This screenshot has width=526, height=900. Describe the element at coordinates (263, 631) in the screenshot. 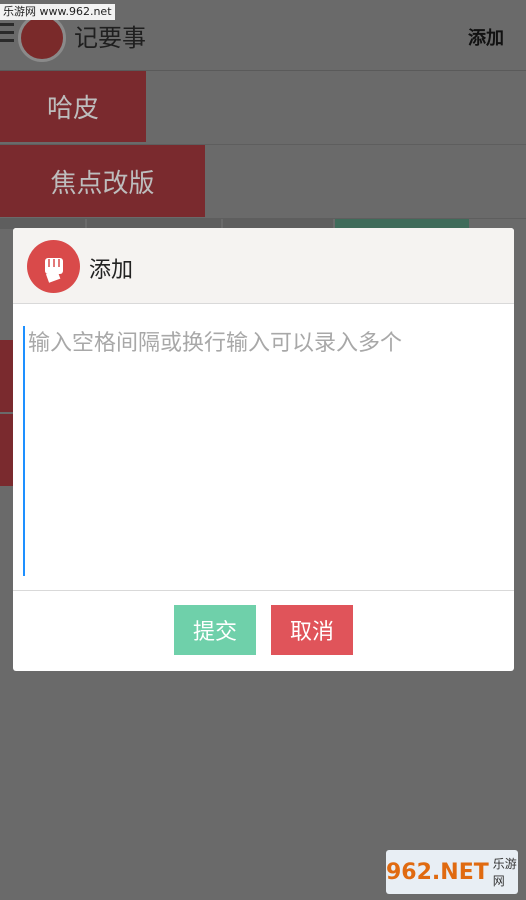

I see `dialog-footer: 提交 取消` at that location.